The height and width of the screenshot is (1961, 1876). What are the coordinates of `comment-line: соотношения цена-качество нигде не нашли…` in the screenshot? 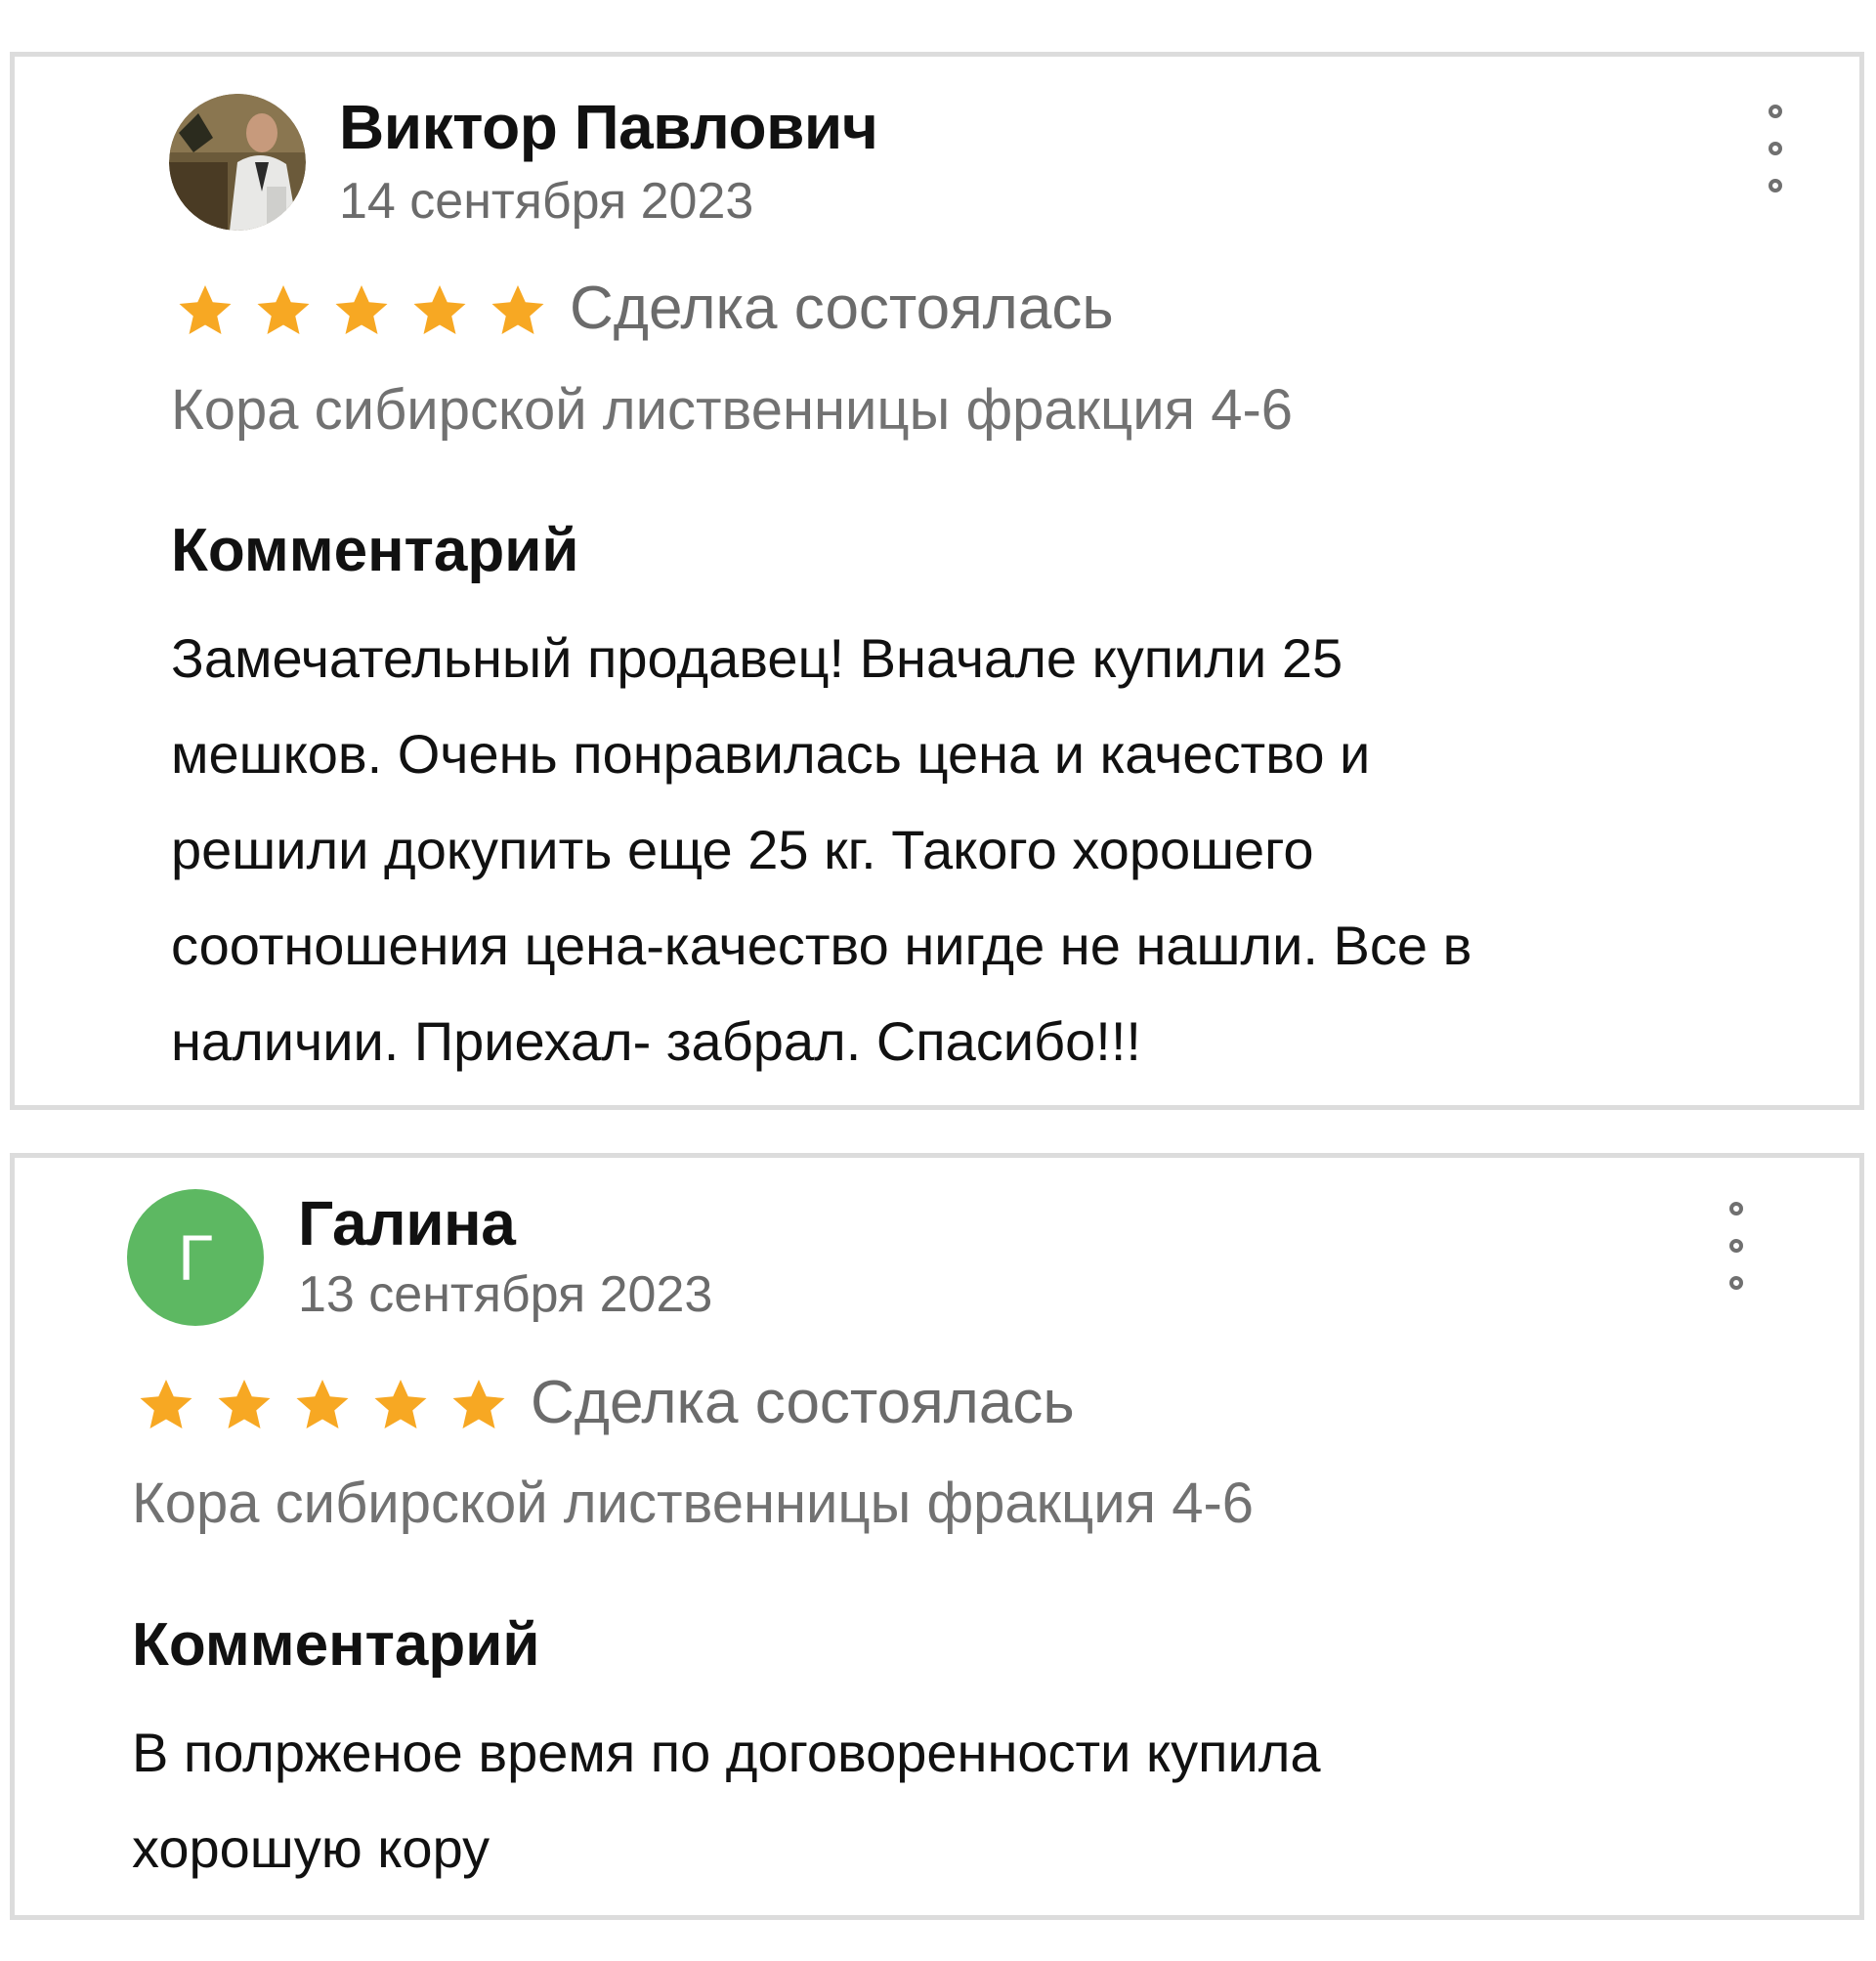 It's located at (821, 946).